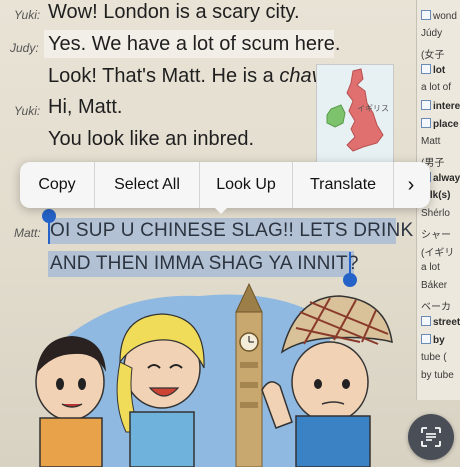  Describe the element at coordinates (24, 48) in the screenshot. I see `speaker-label-judy: Judy:` at that location.